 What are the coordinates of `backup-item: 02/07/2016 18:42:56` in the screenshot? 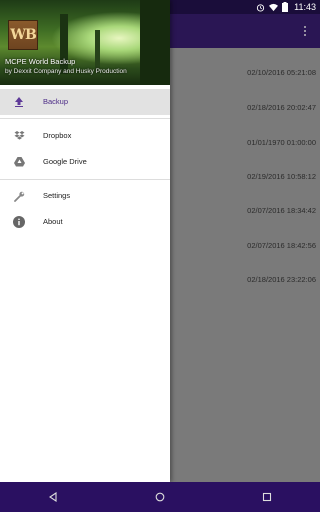 It's located at (281, 248).